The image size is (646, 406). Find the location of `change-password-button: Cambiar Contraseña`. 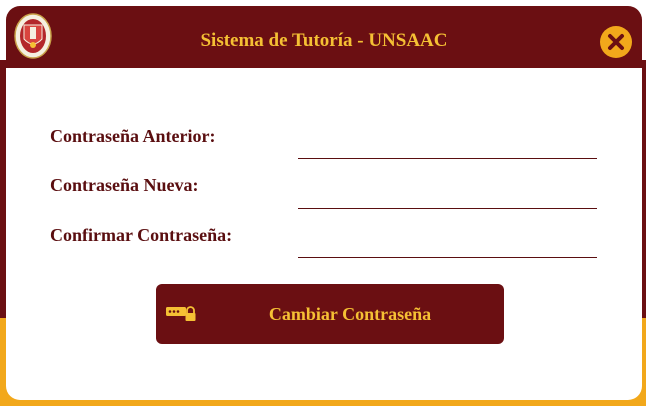

change-password-button: Cambiar Contraseña is located at coordinates (330, 314).